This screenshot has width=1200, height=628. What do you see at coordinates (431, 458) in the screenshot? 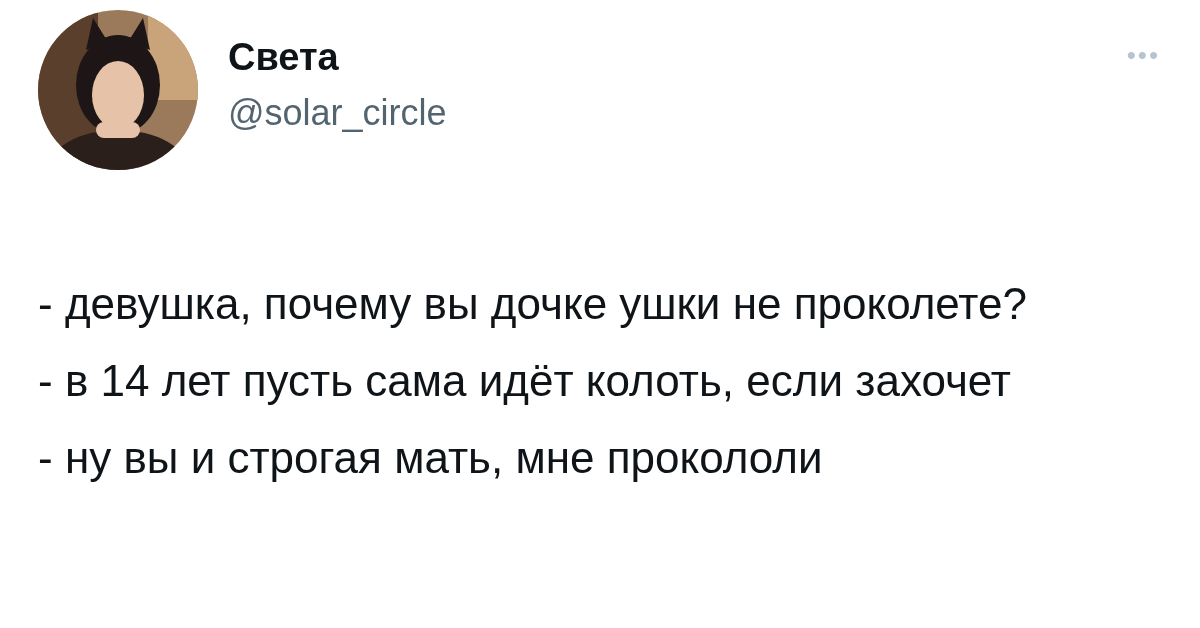
I see `tweet-text-line: - ну вы и строгая мать, мне прокололи` at bounding box center [431, 458].